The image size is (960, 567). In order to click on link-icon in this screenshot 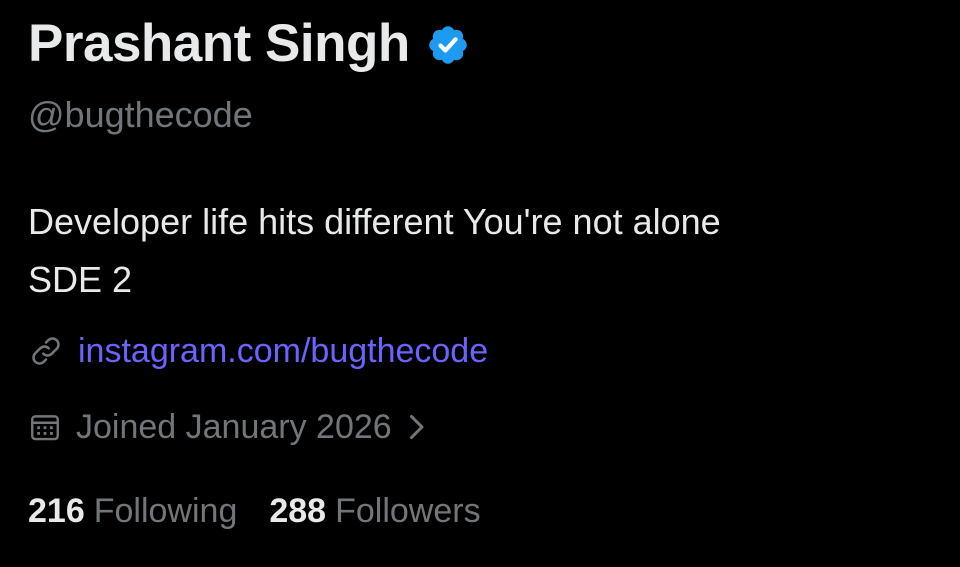, I will do `click(46, 351)`.